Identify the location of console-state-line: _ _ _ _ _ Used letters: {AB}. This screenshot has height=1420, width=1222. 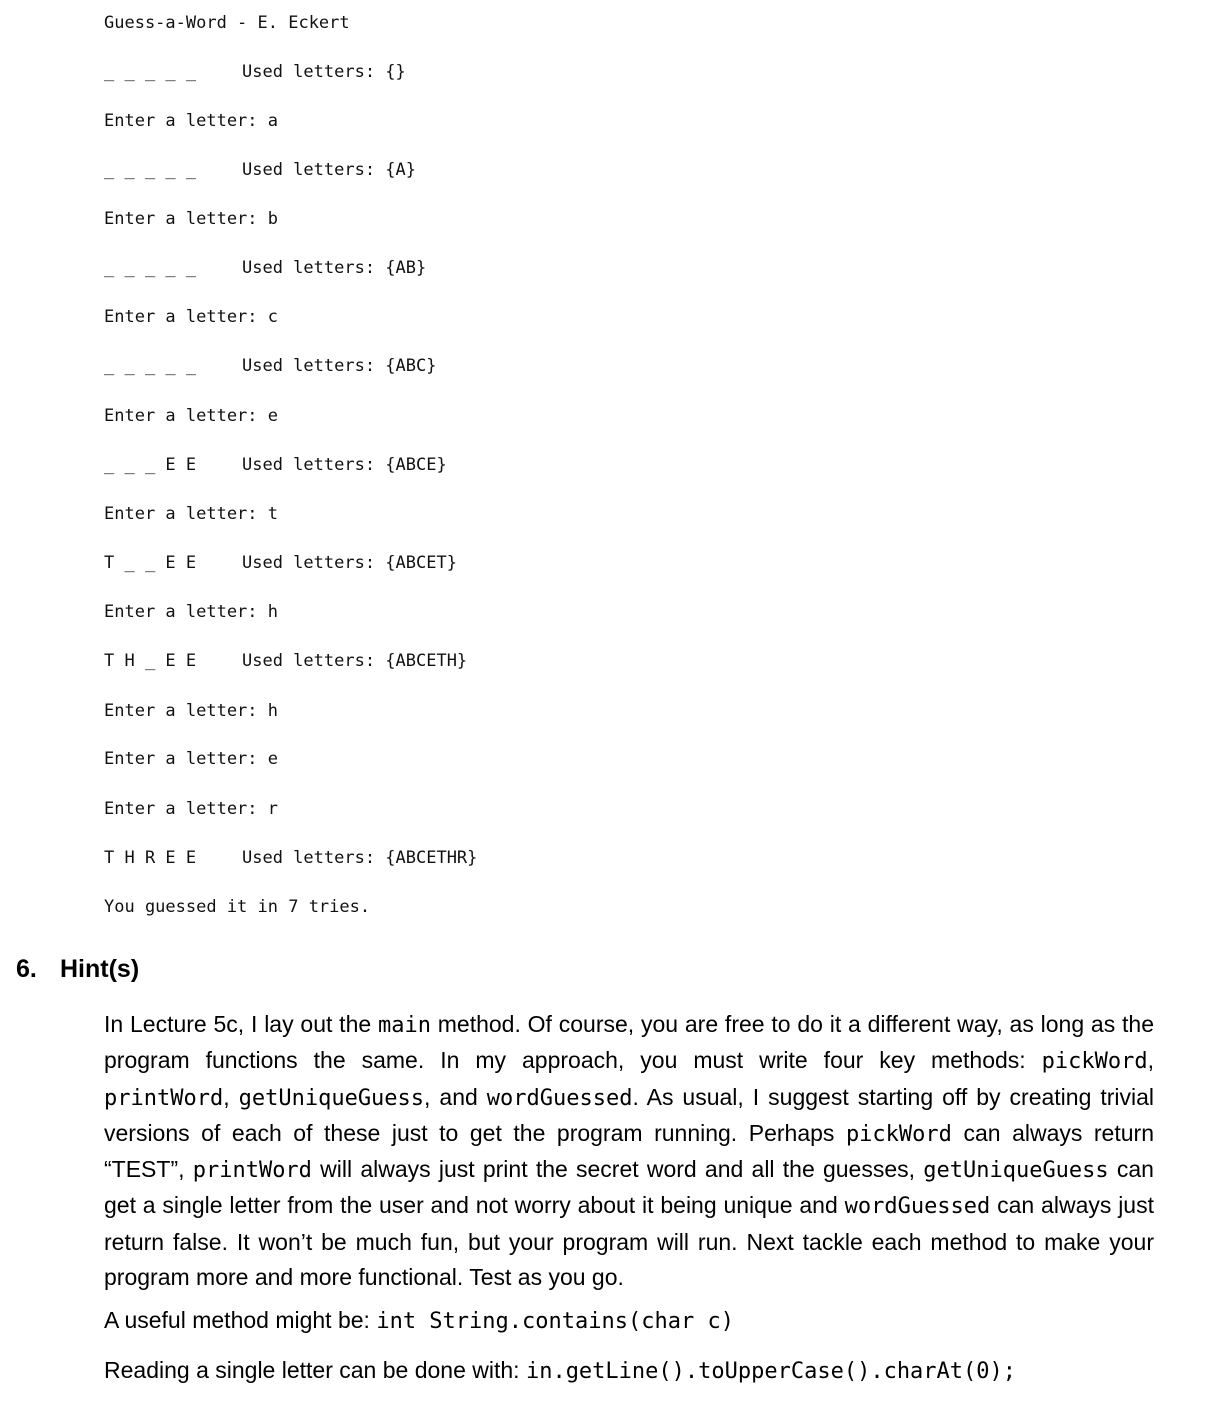
(265, 268).